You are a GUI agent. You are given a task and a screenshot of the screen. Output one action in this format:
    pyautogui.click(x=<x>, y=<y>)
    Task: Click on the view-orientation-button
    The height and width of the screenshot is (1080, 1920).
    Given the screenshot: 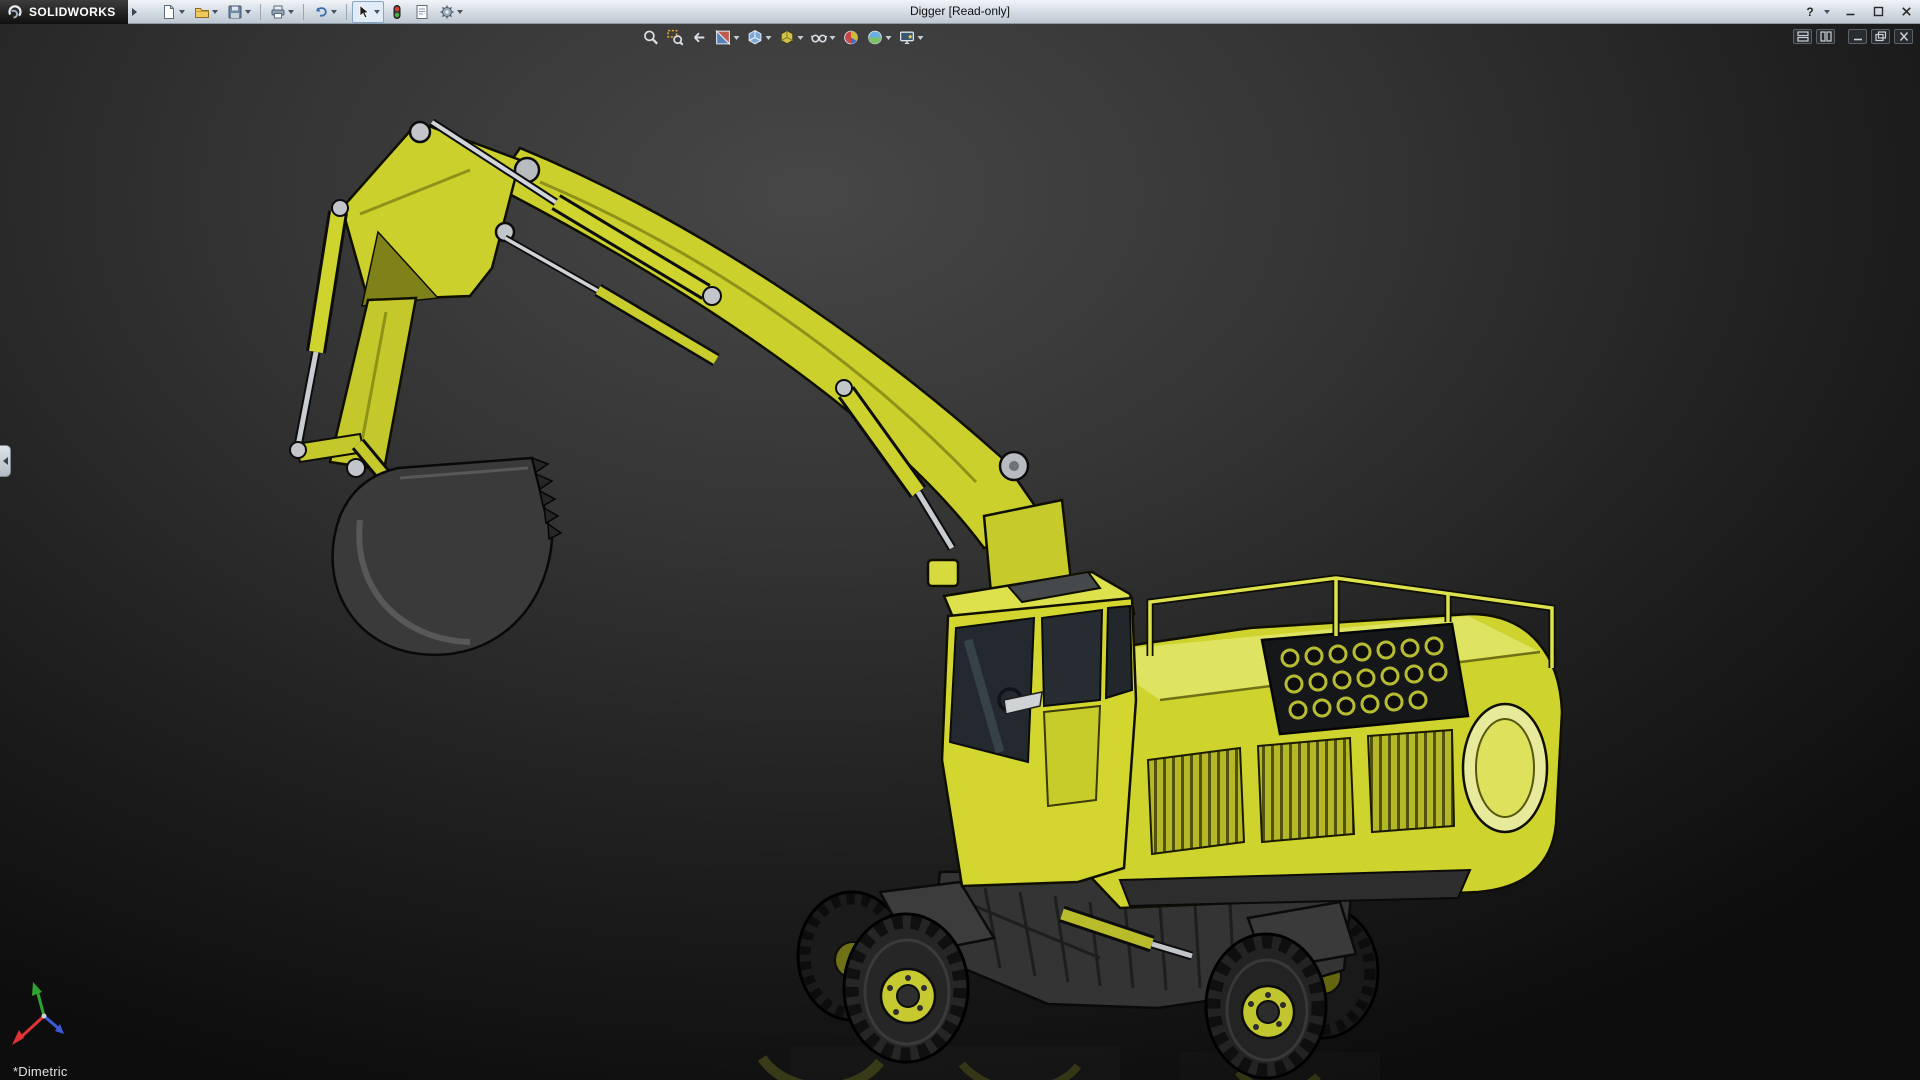 What is the action you would take?
    pyautogui.click(x=759, y=37)
    